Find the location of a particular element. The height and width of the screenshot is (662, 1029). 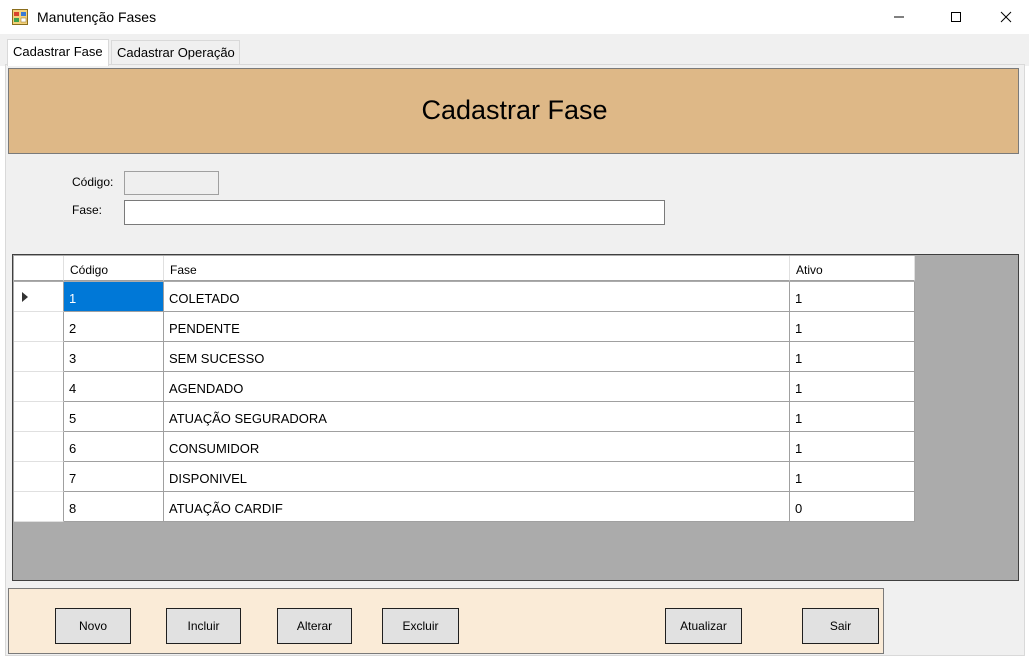

close-icon is located at coordinates (1006, 17).